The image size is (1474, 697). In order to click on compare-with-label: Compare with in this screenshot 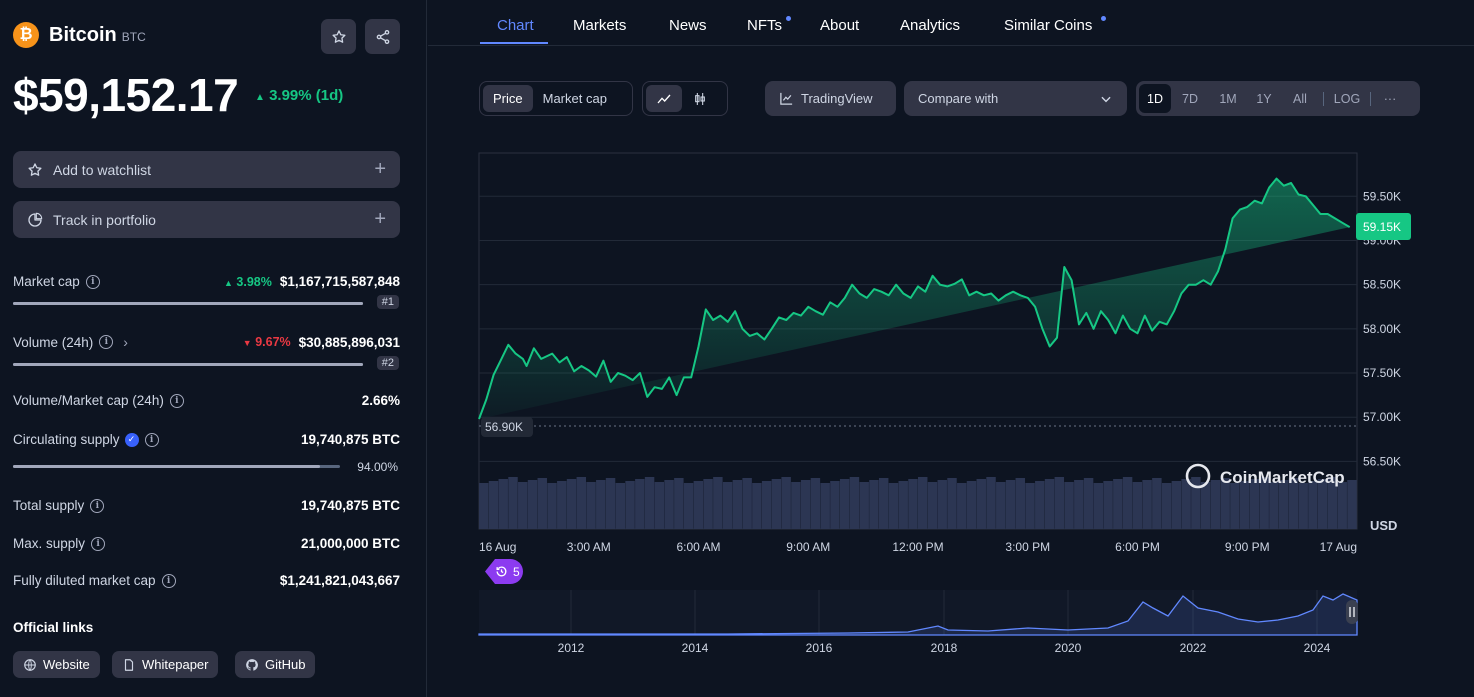, I will do `click(958, 98)`.